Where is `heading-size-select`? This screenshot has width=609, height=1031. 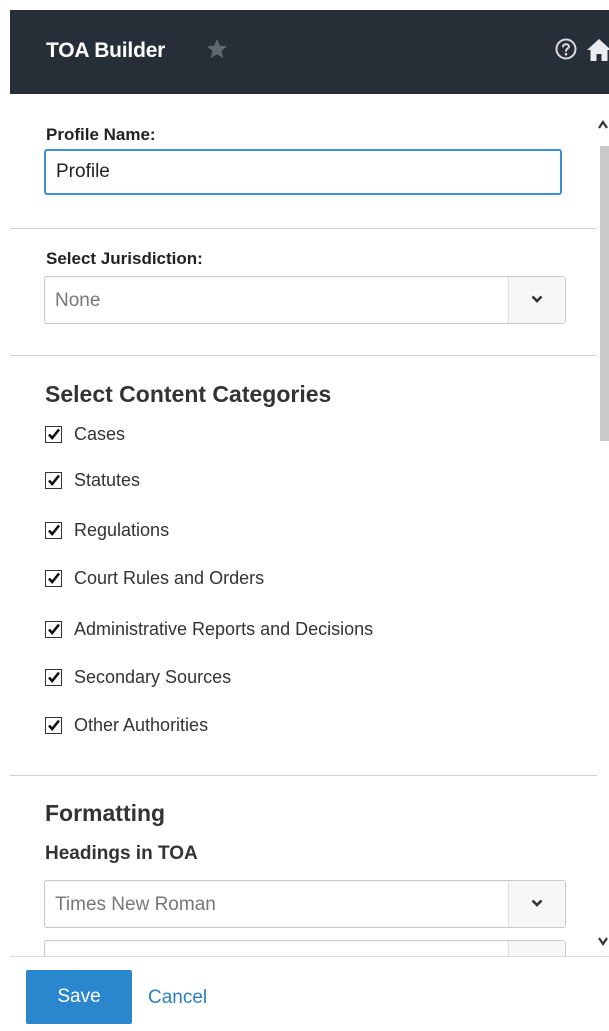 heading-size-select is located at coordinates (305, 948).